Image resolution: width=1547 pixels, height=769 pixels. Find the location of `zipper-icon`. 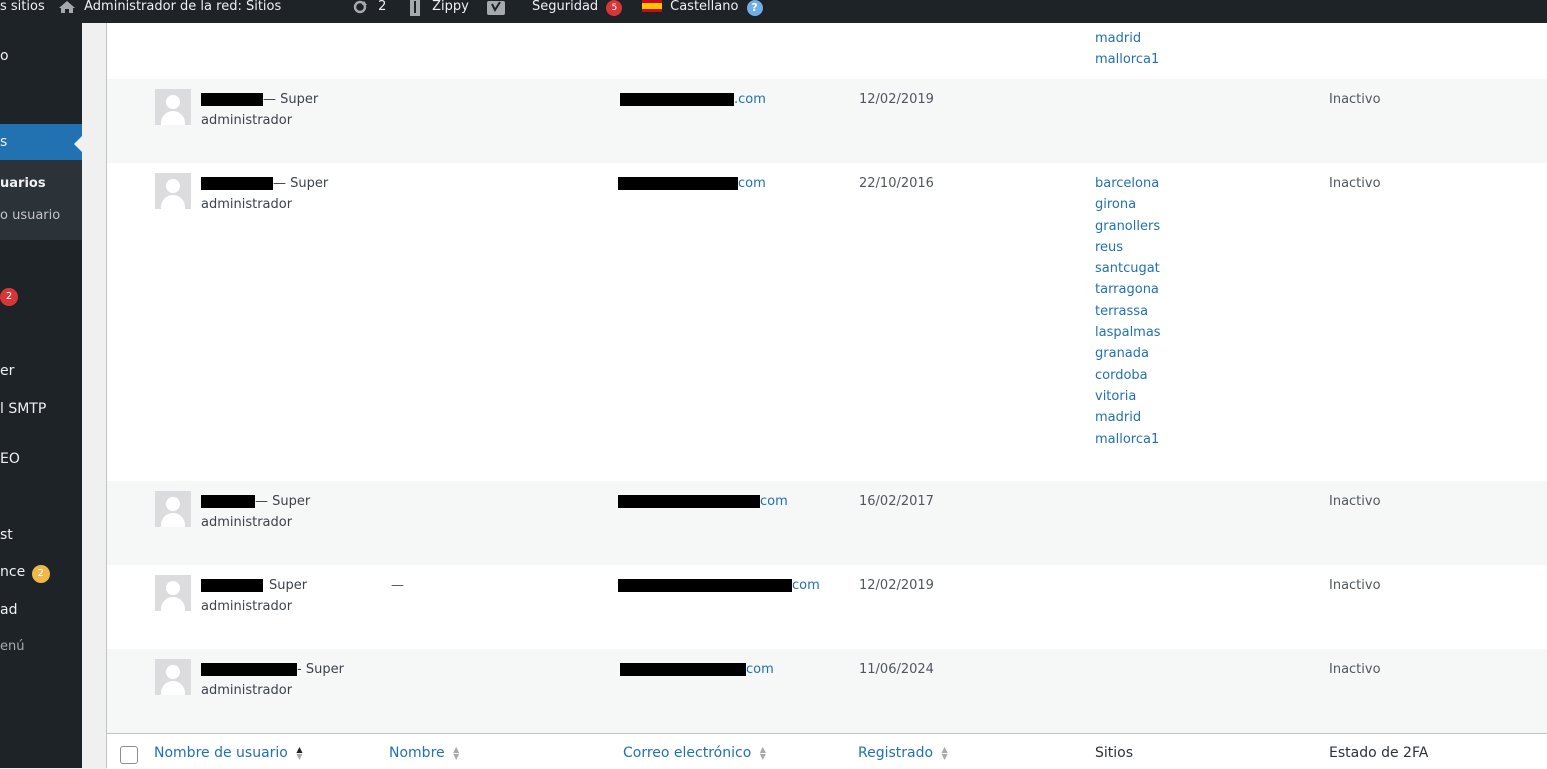

zipper-icon is located at coordinates (417, 10).